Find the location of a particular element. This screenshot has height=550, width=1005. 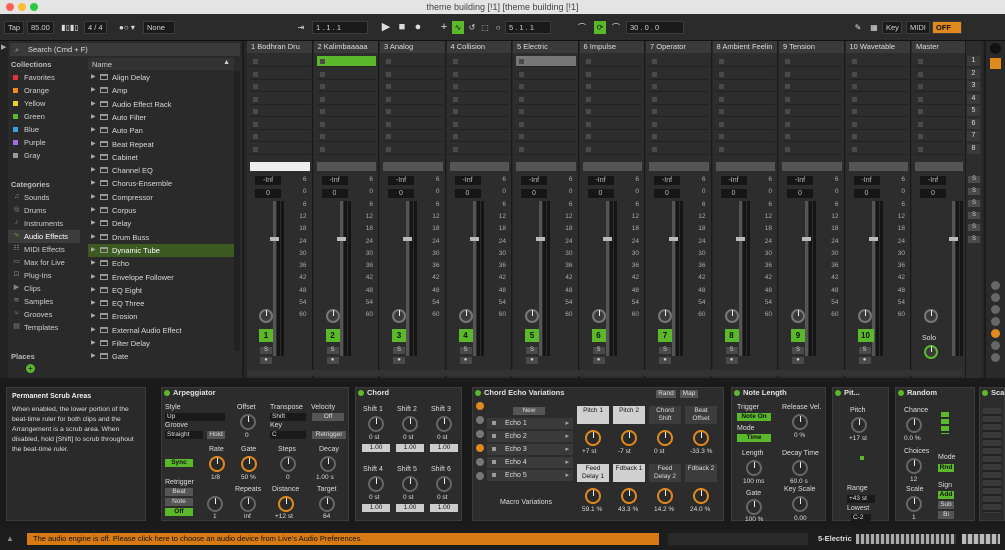

scene-launch-button: 4 is located at coordinates (973, 98).